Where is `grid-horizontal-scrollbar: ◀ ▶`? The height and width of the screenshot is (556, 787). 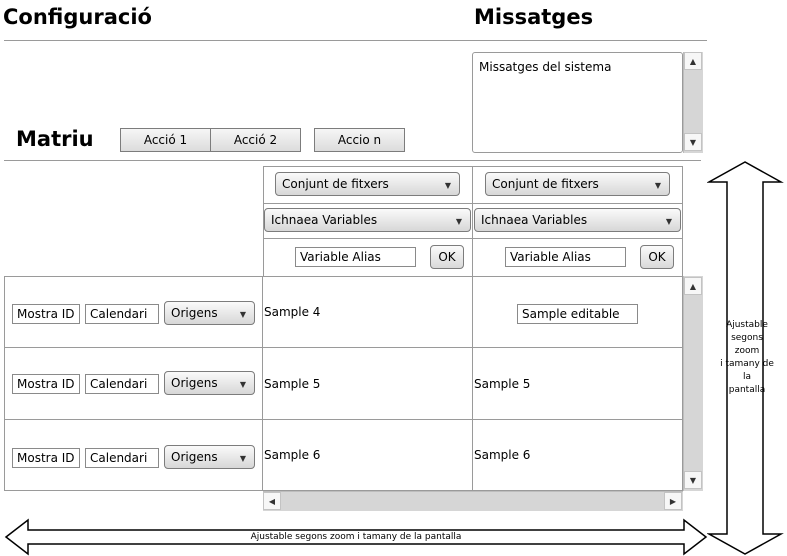
grid-horizontal-scrollbar: ◀ ▶ is located at coordinates (473, 501).